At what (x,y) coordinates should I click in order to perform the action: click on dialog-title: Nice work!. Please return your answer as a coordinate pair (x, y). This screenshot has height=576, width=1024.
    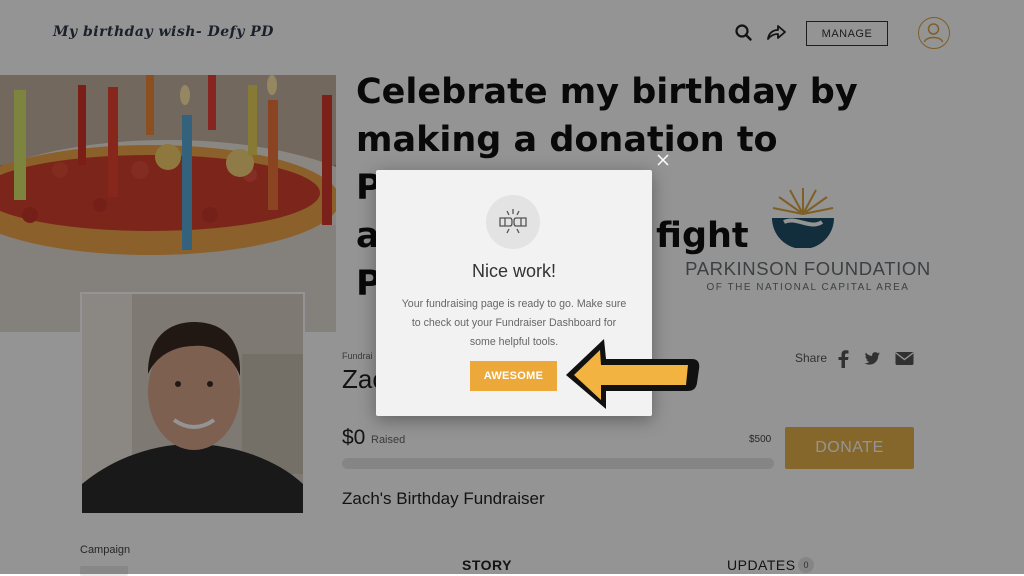
    Looking at the image, I should click on (513, 271).